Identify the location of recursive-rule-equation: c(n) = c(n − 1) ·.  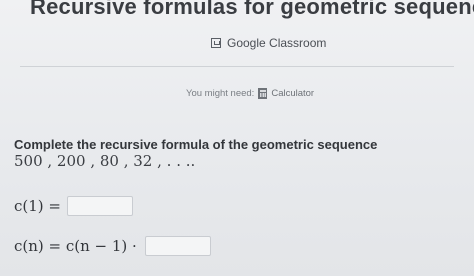
(112, 246).